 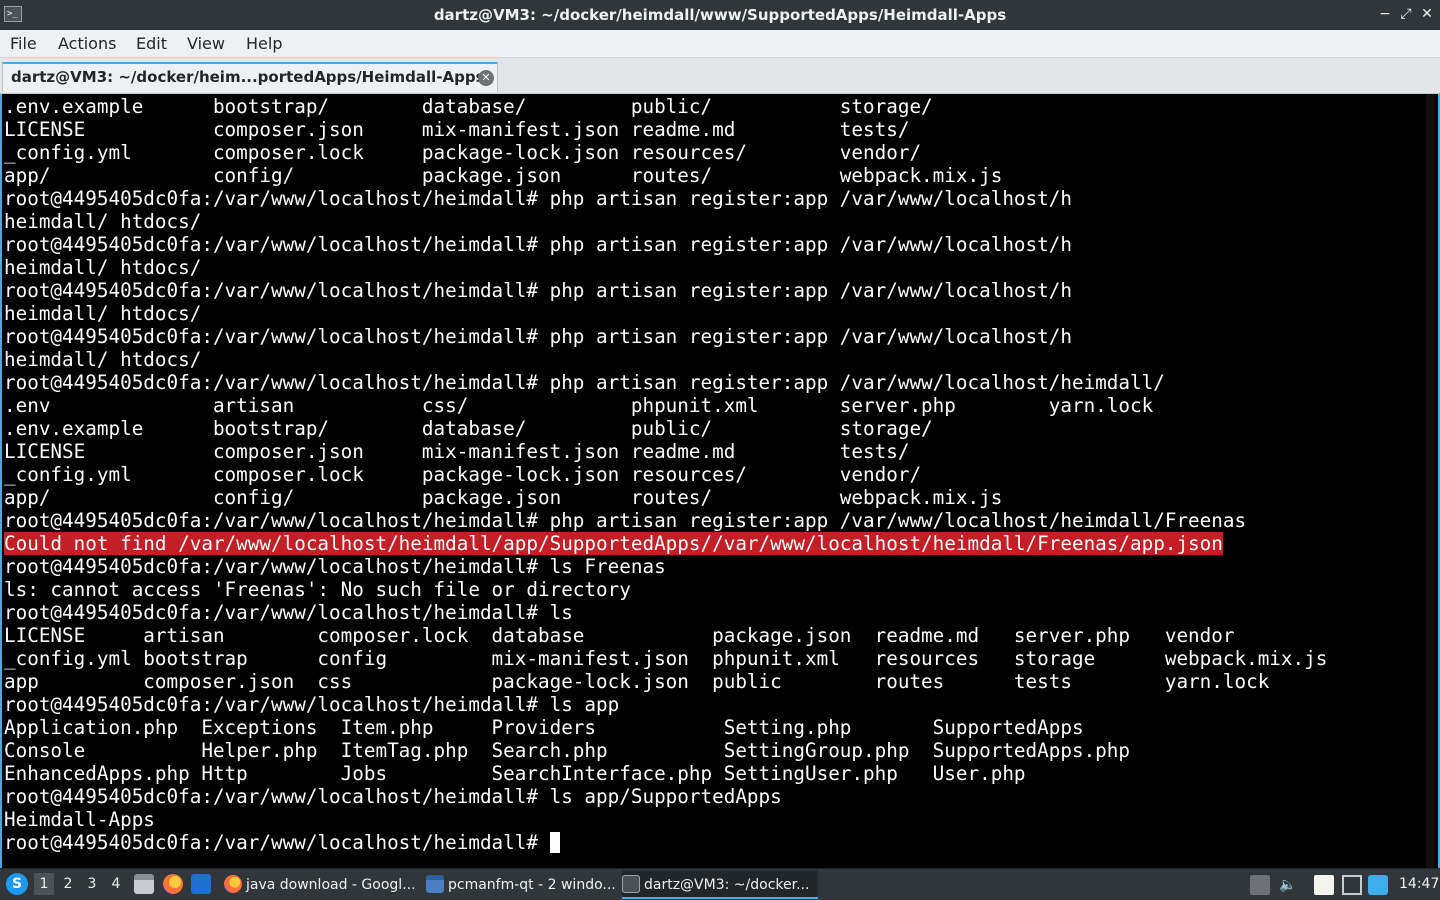 What do you see at coordinates (1378, 885) in the screenshot?
I see `update-icon` at bounding box center [1378, 885].